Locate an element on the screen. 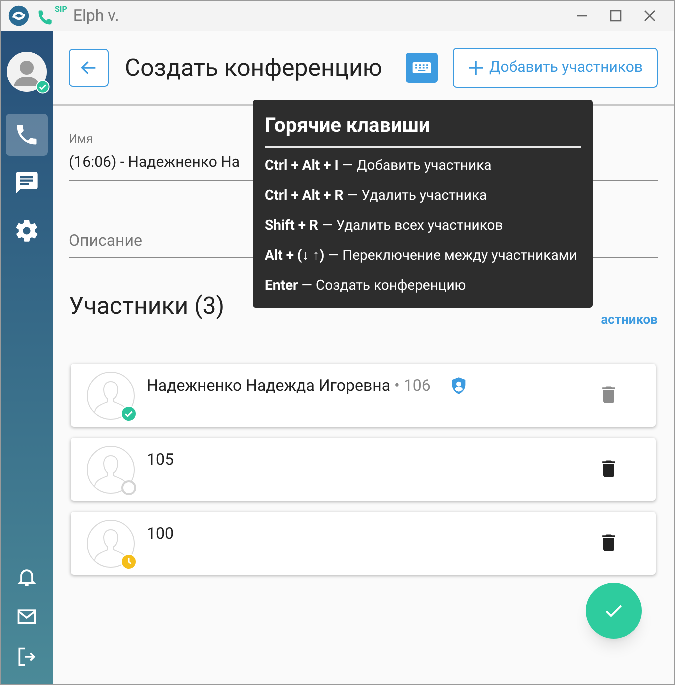 The height and width of the screenshot is (685, 675). field-label: Имя is located at coordinates (81, 139).